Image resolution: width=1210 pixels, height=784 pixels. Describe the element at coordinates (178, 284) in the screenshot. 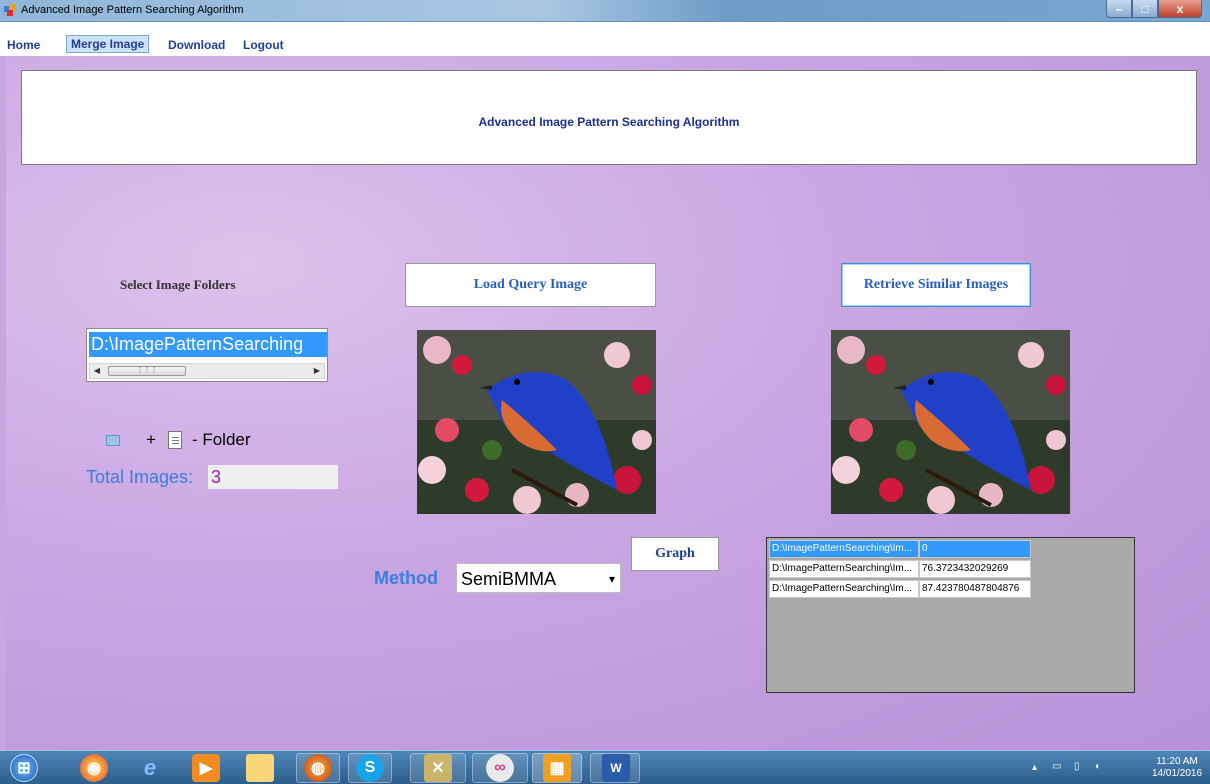

I see `select-folders-label: Select Image Folders` at that location.